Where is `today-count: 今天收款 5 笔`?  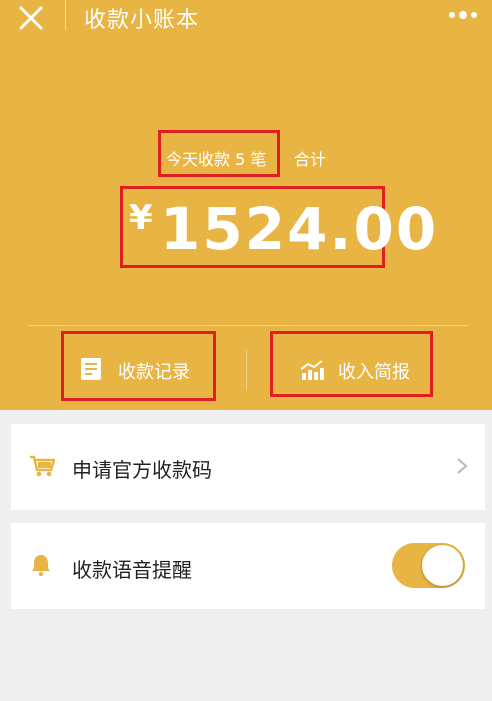
today-count: 今天收款 5 笔 is located at coordinates (216, 159).